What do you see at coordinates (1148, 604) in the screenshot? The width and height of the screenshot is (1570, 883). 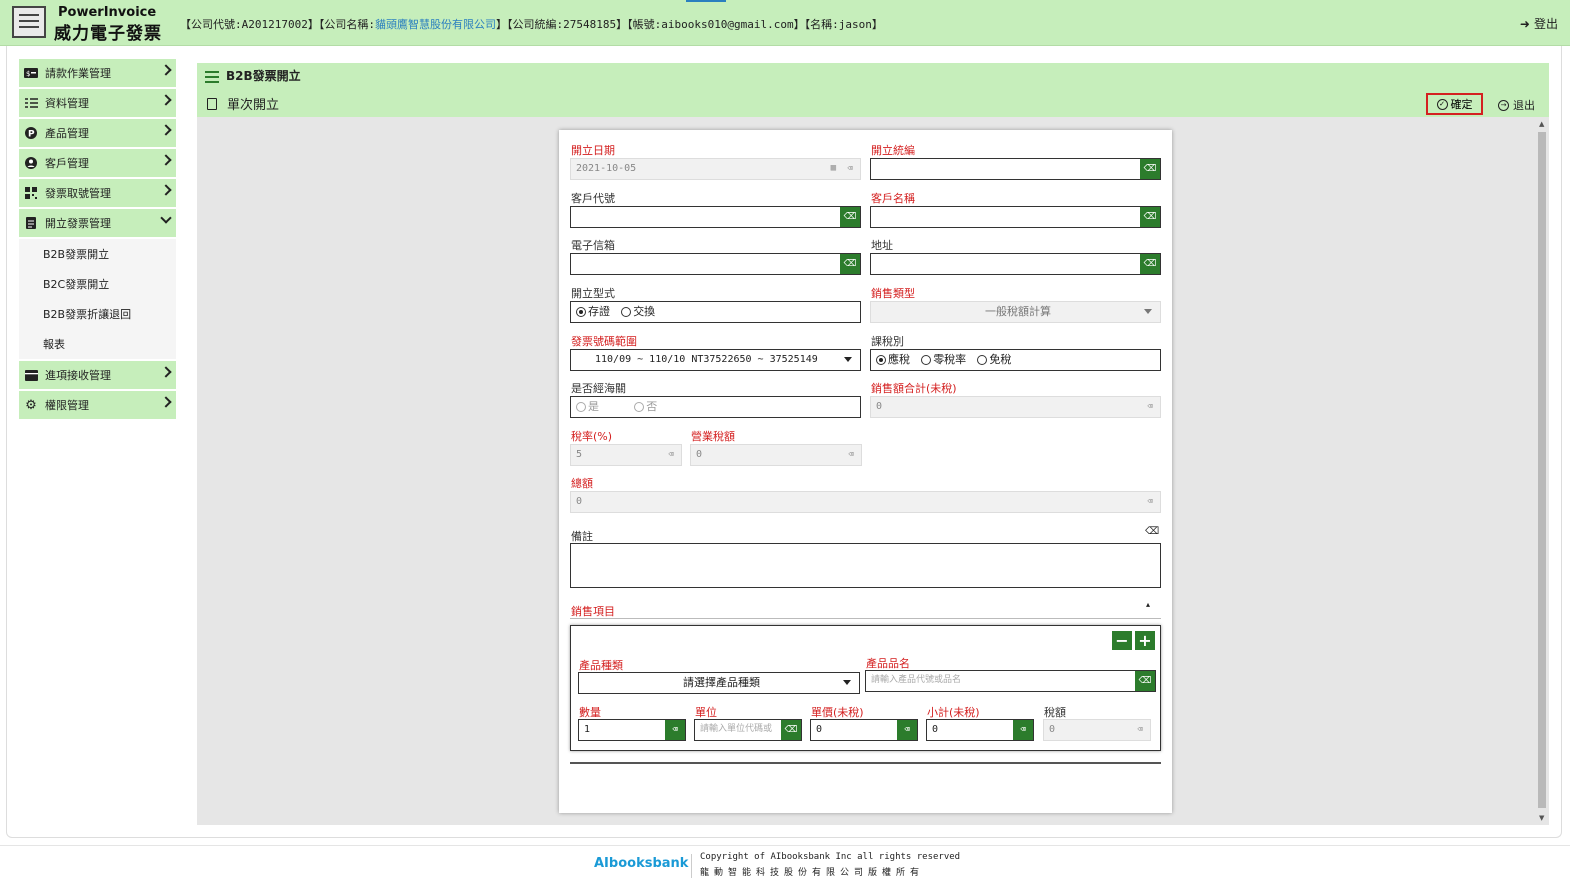 I see `chevron-up-icon: ▴` at bounding box center [1148, 604].